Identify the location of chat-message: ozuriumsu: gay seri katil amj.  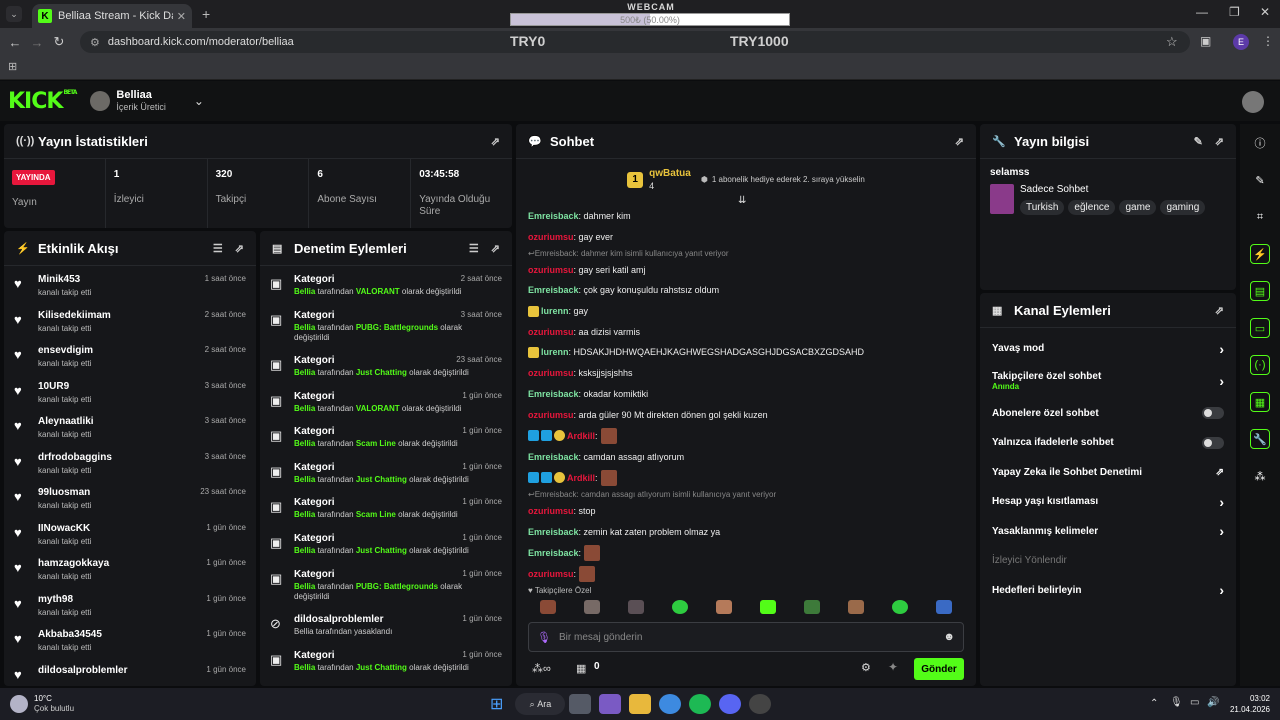
(746, 269).